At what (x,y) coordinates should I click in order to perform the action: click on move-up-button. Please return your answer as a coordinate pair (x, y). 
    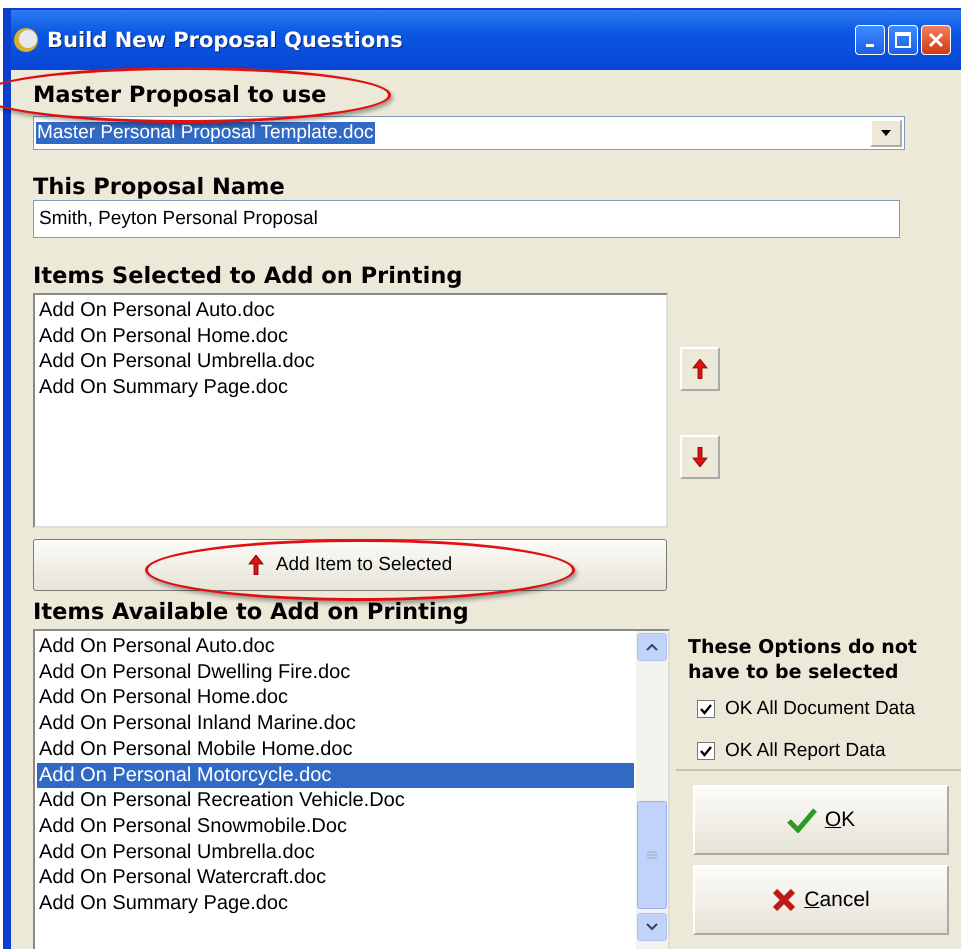
    Looking at the image, I should click on (700, 369).